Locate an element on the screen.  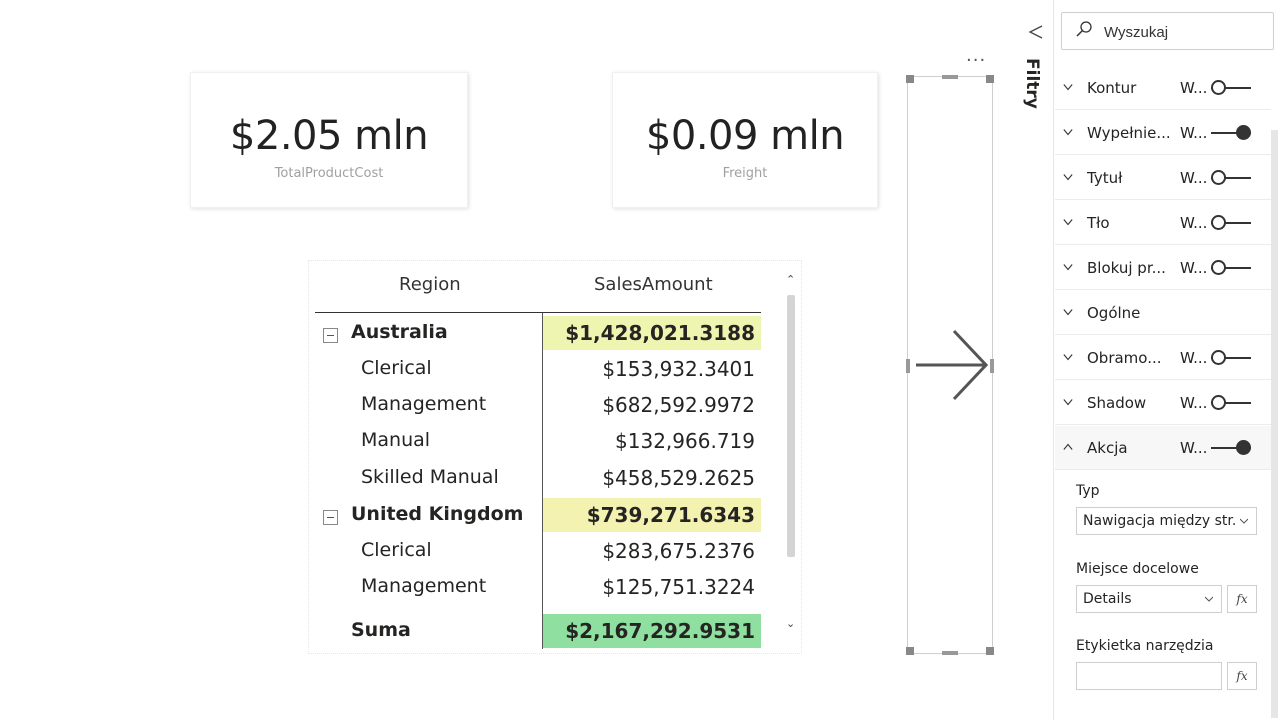
table-row: Management $125,751.3224 is located at coordinates (538, 587).